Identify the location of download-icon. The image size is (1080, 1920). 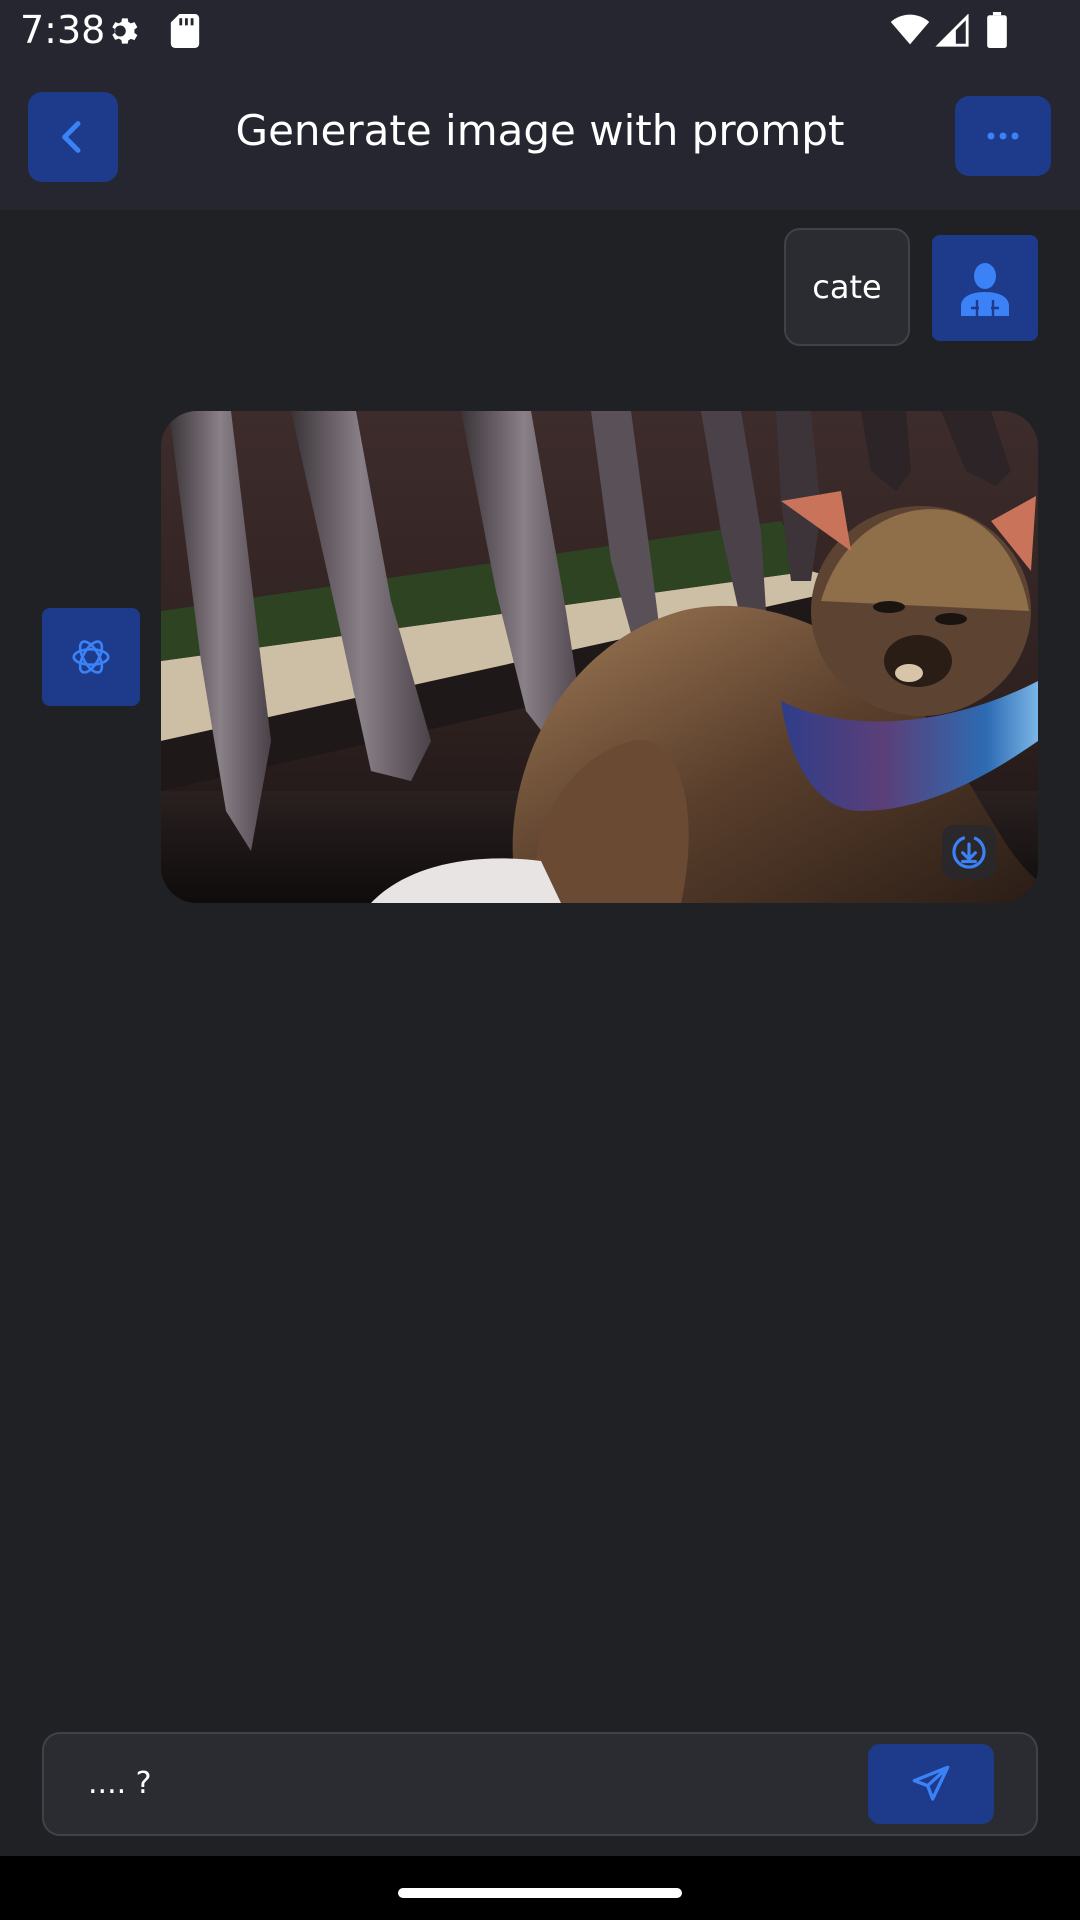
(969, 852).